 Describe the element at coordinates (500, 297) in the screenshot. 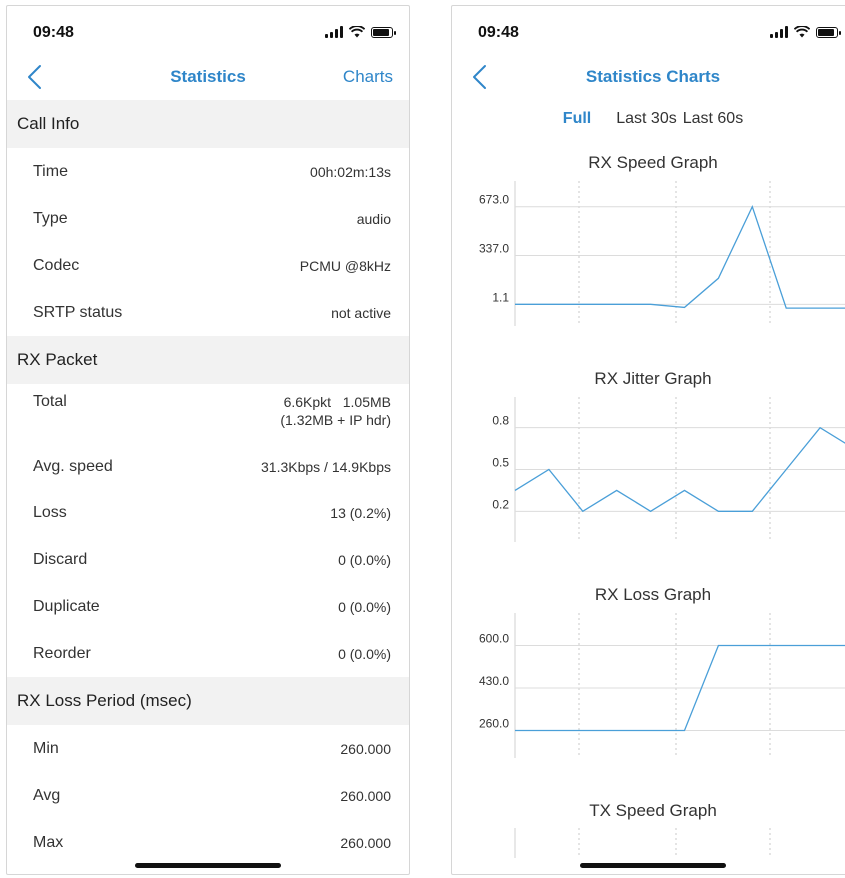

I see `y-tick-label: 1.1` at that location.